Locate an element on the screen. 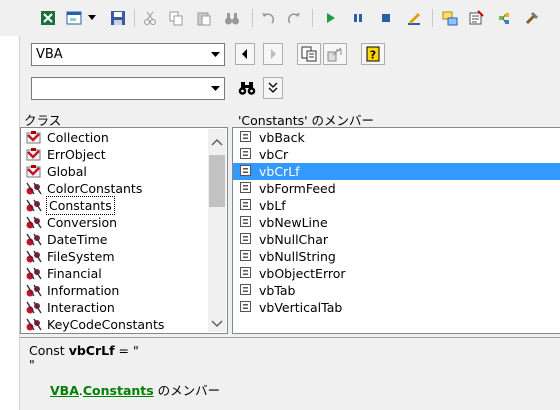 The height and width of the screenshot is (410, 560). binoculars-icon is located at coordinates (232, 19).